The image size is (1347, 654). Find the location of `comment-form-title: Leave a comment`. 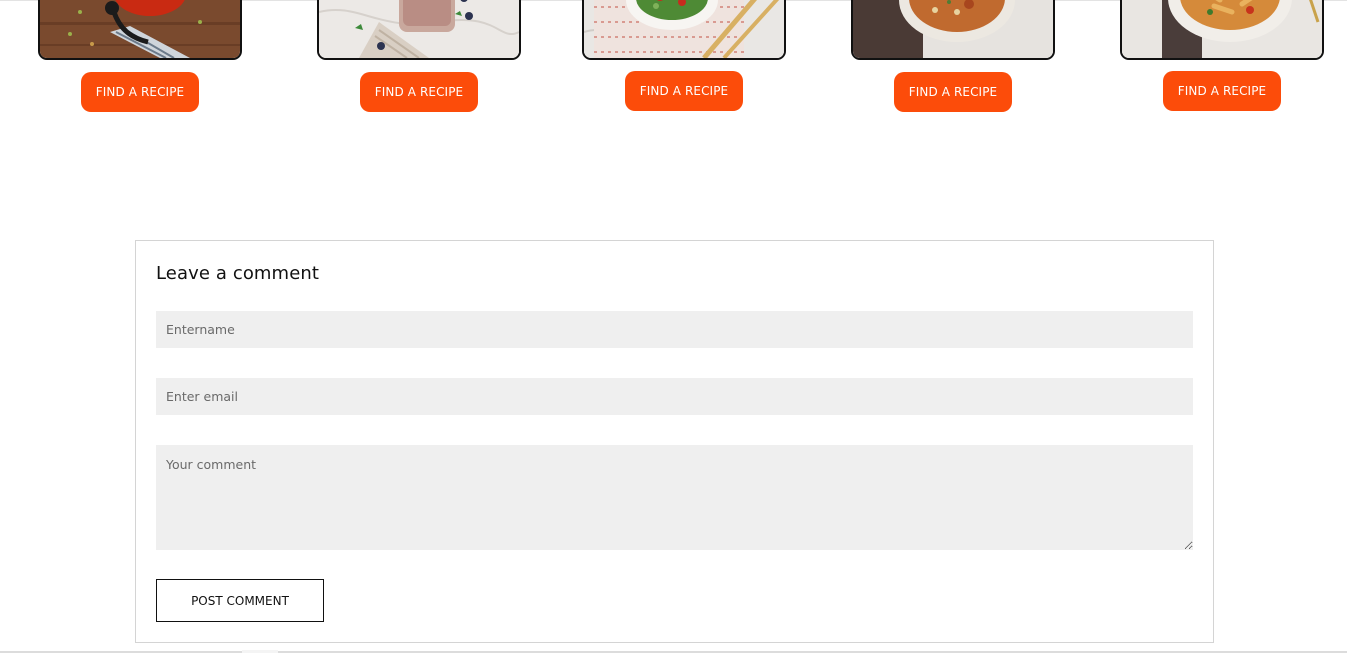

comment-form-title: Leave a comment is located at coordinates (238, 273).